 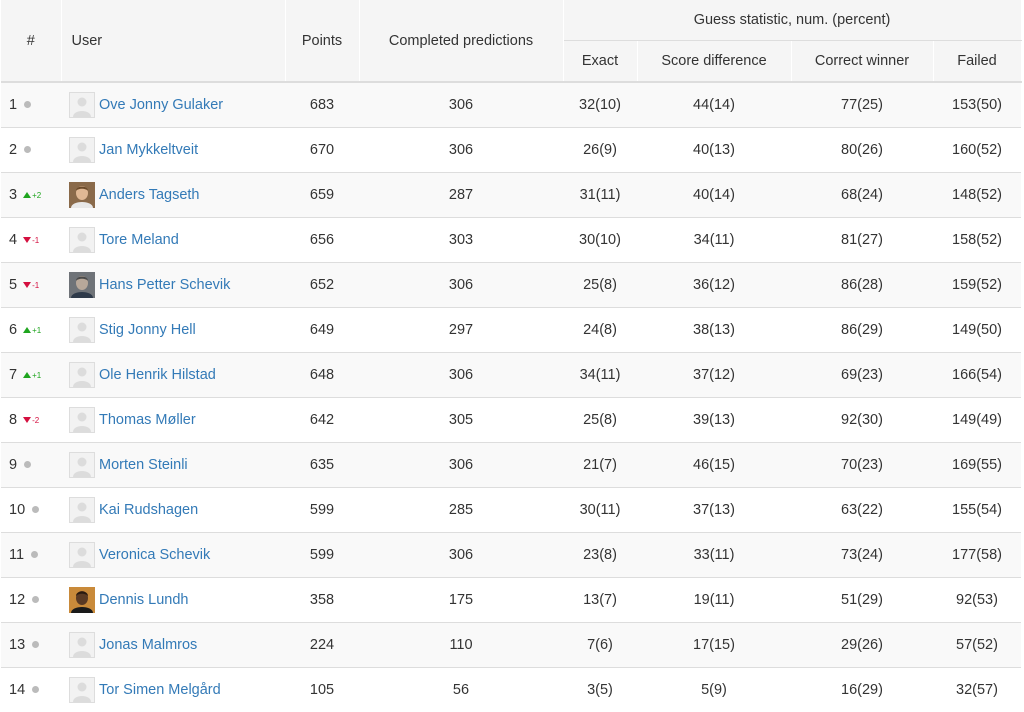 I want to click on exact-cell: 21(7), so click(x=600, y=465).